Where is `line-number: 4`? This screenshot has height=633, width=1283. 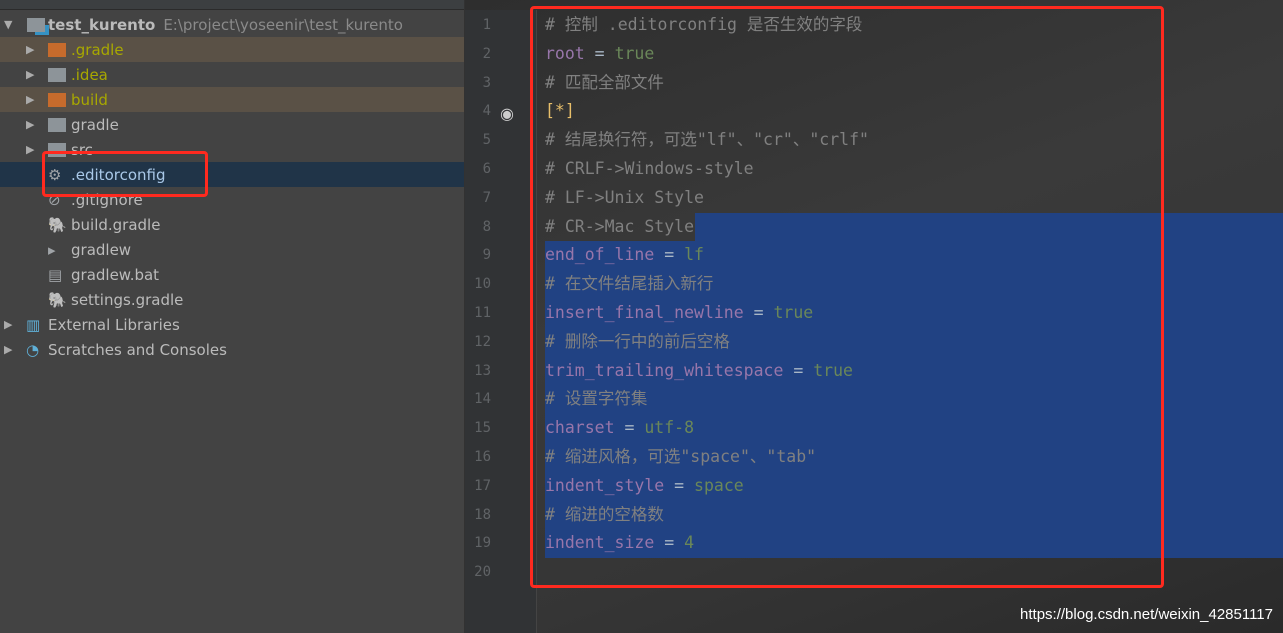 line-number: 4 is located at coordinates (486, 111).